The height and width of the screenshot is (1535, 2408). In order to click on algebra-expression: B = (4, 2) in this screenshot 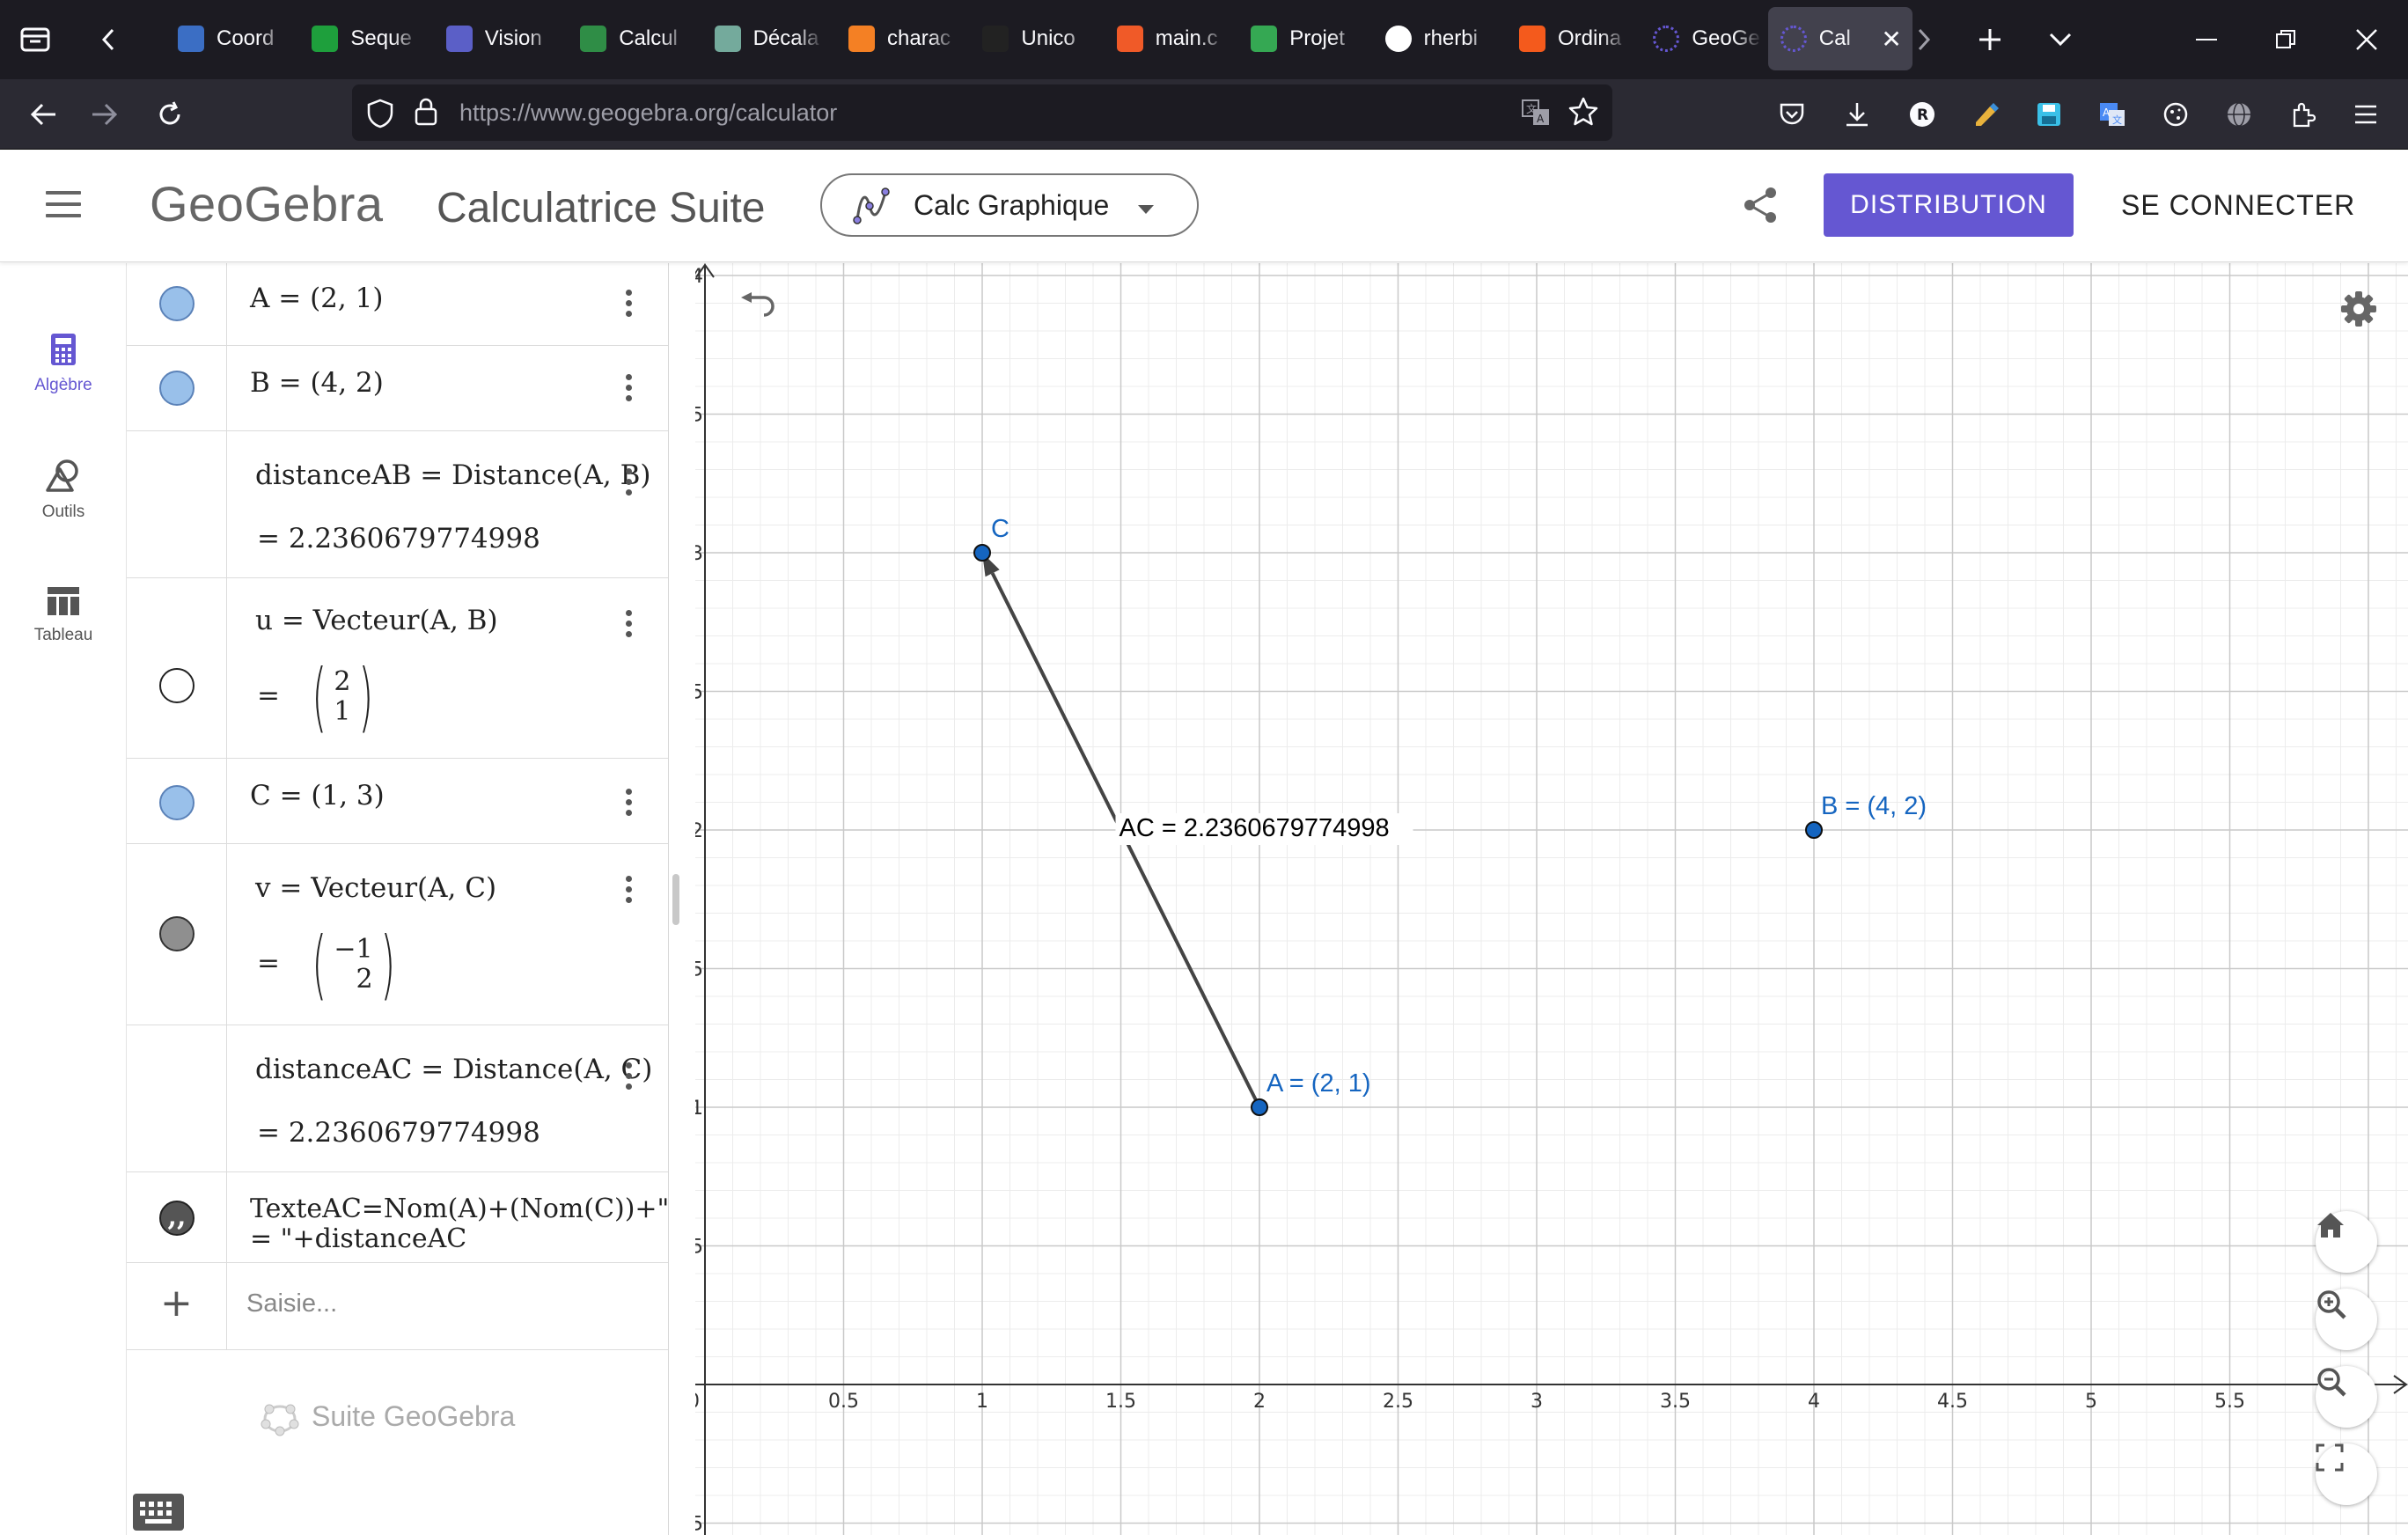, I will do `click(317, 383)`.